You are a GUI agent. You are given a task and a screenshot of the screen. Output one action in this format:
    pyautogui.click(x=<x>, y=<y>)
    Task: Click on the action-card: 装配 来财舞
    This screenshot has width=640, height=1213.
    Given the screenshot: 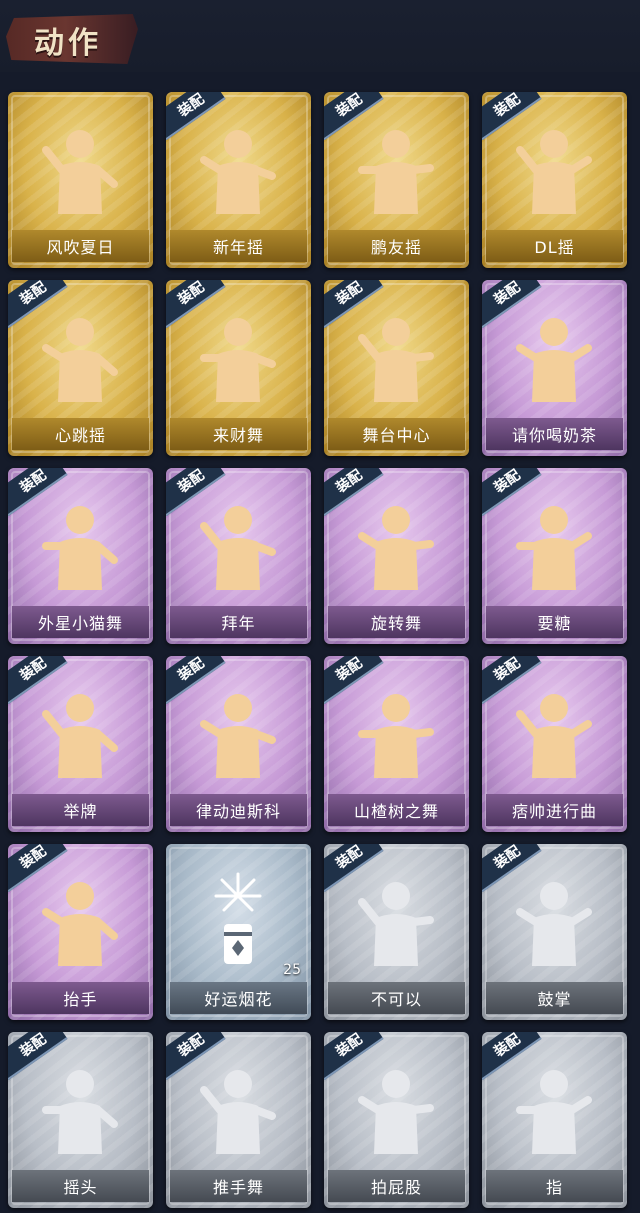 What is the action you would take?
    pyautogui.click(x=238, y=368)
    